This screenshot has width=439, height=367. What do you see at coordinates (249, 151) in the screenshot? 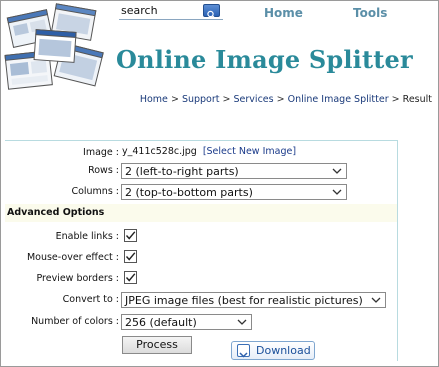
I see `select-new-image-link: [Select New Image]` at bounding box center [249, 151].